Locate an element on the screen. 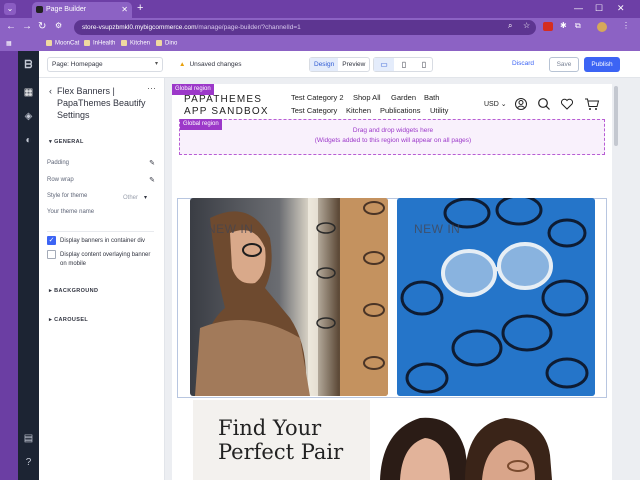 The image size is (640, 480). global-region-tag-dropzone: Global region is located at coordinates (201, 124).